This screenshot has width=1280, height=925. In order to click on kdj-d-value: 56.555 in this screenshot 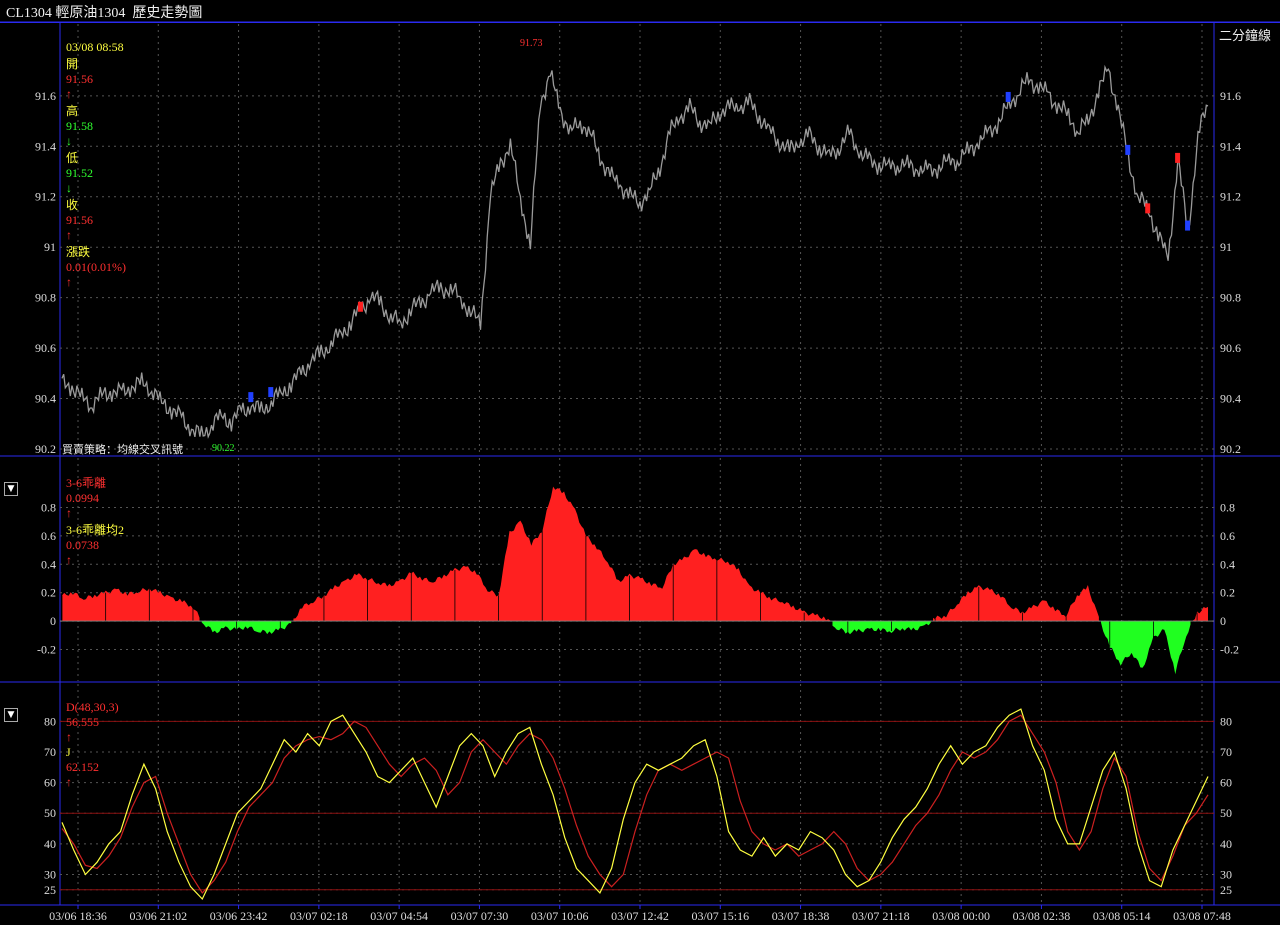, I will do `click(82, 722)`.